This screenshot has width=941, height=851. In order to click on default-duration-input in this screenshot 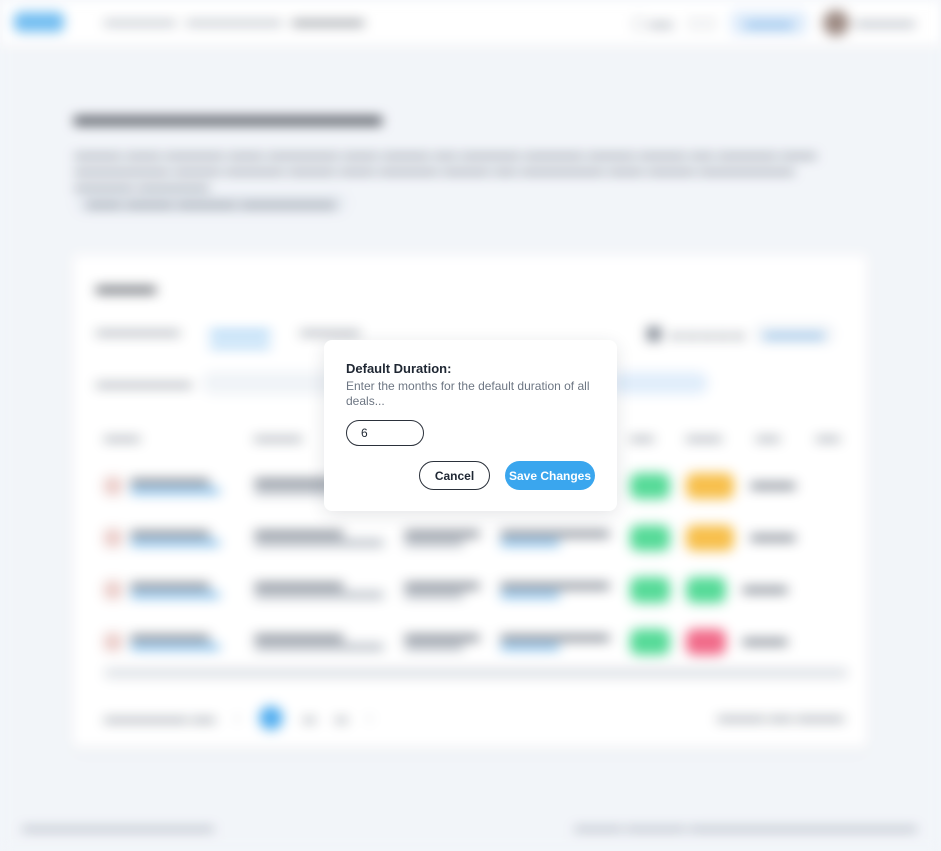, I will do `click(385, 433)`.